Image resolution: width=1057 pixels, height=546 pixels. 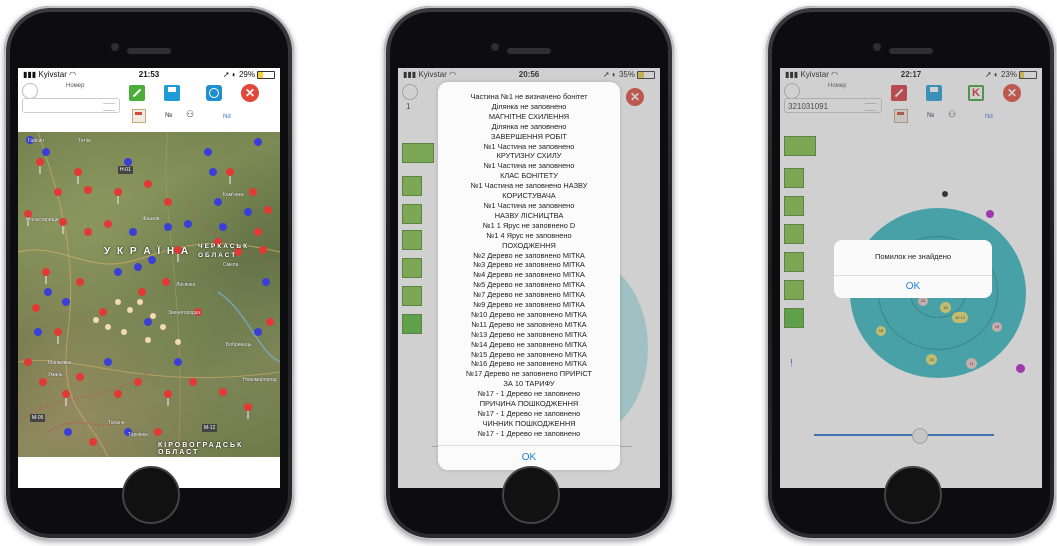 What do you see at coordinates (529, 324) in the screenshot?
I see `alert-line: №11 Дерево не заповнено МІТКА` at bounding box center [529, 324].